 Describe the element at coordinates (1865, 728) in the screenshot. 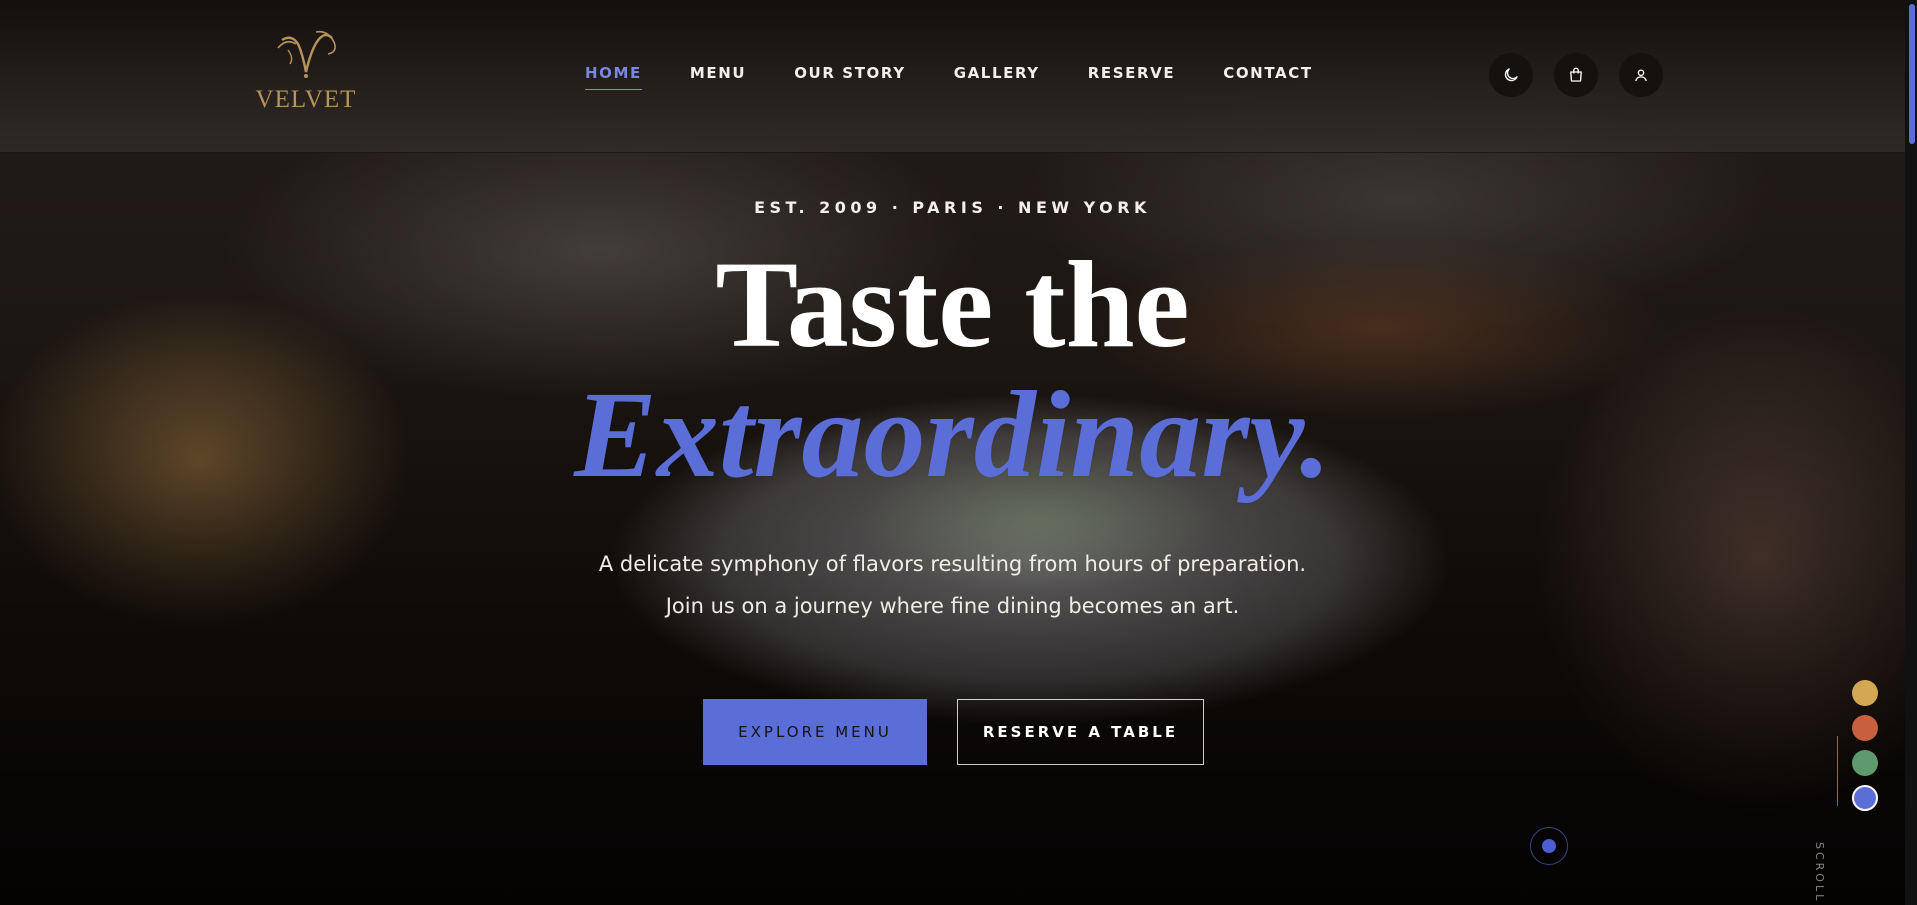

I see `theme-swatch-terracotta` at that location.